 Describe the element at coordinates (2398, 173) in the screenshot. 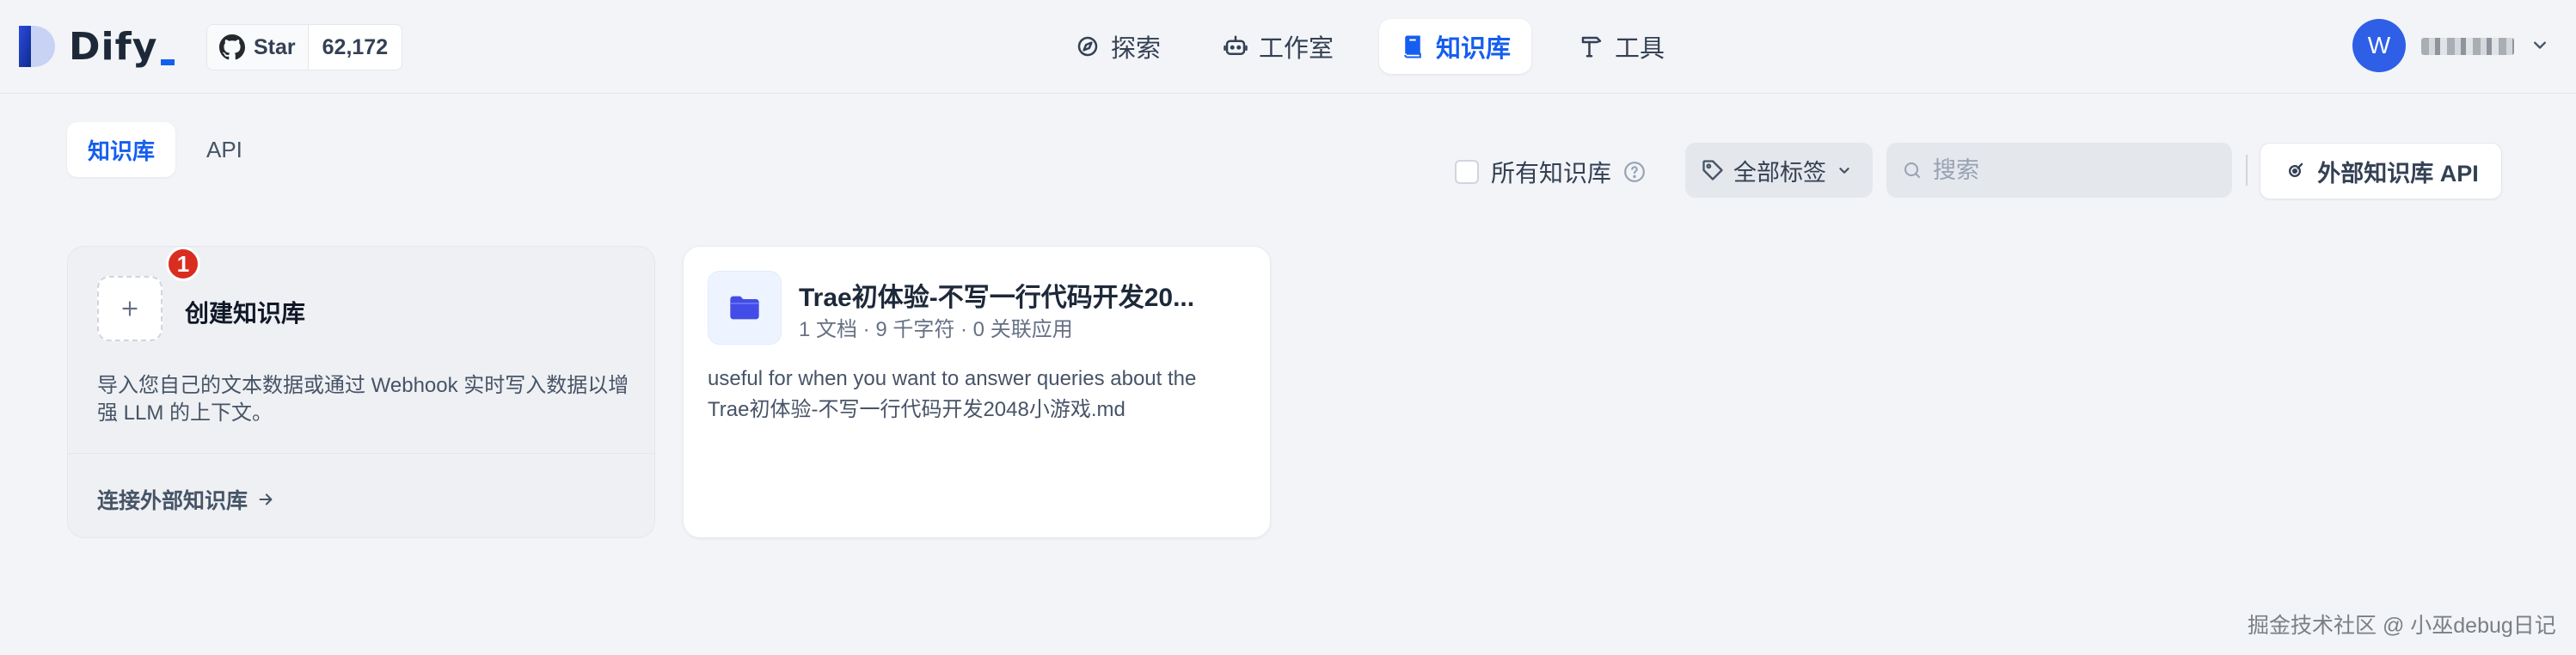

I see `external-api-label: 外部知识库 API` at that location.